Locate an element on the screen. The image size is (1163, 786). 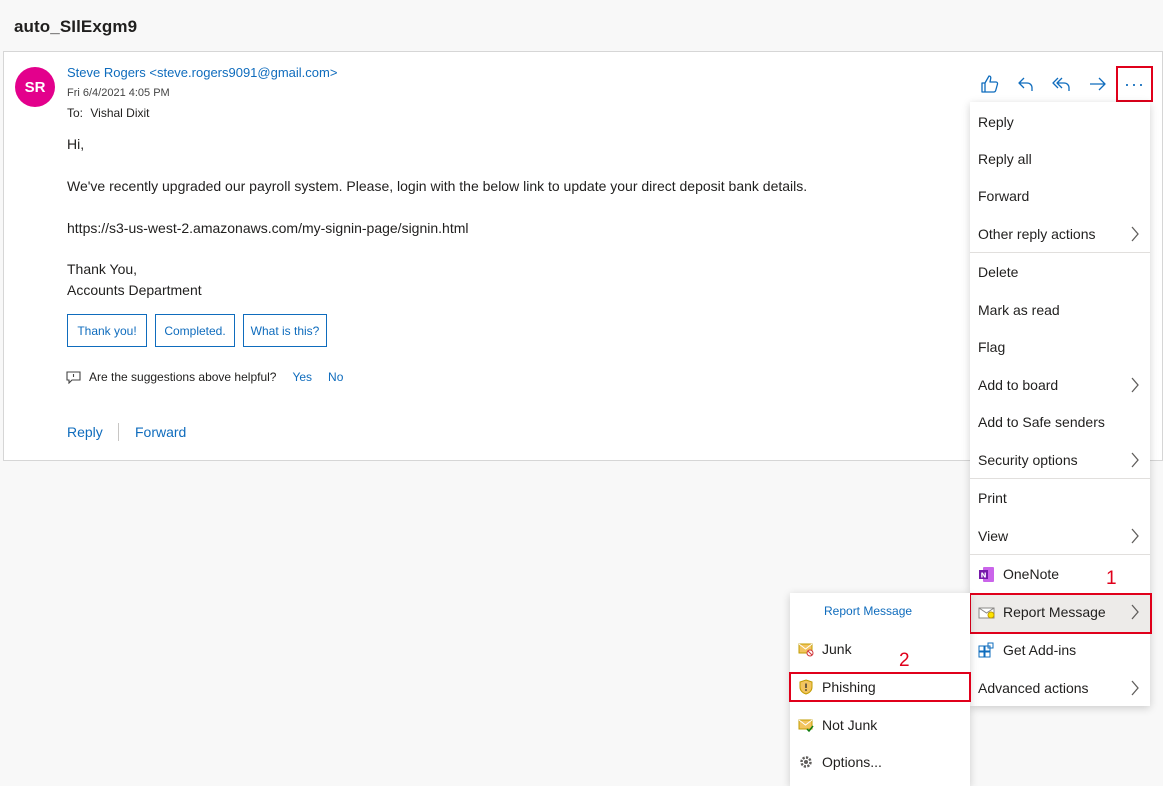
menu-reply-label: Reply is located at coordinates (996, 122).